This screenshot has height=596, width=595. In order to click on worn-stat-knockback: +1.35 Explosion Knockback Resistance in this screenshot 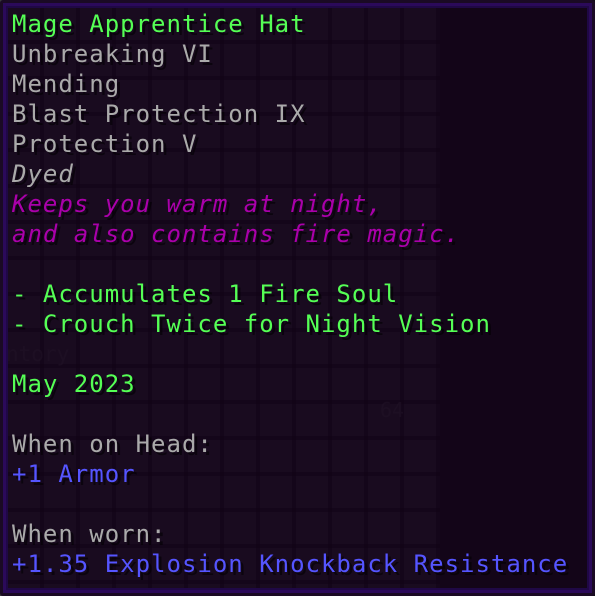, I will do `click(290, 564)`.